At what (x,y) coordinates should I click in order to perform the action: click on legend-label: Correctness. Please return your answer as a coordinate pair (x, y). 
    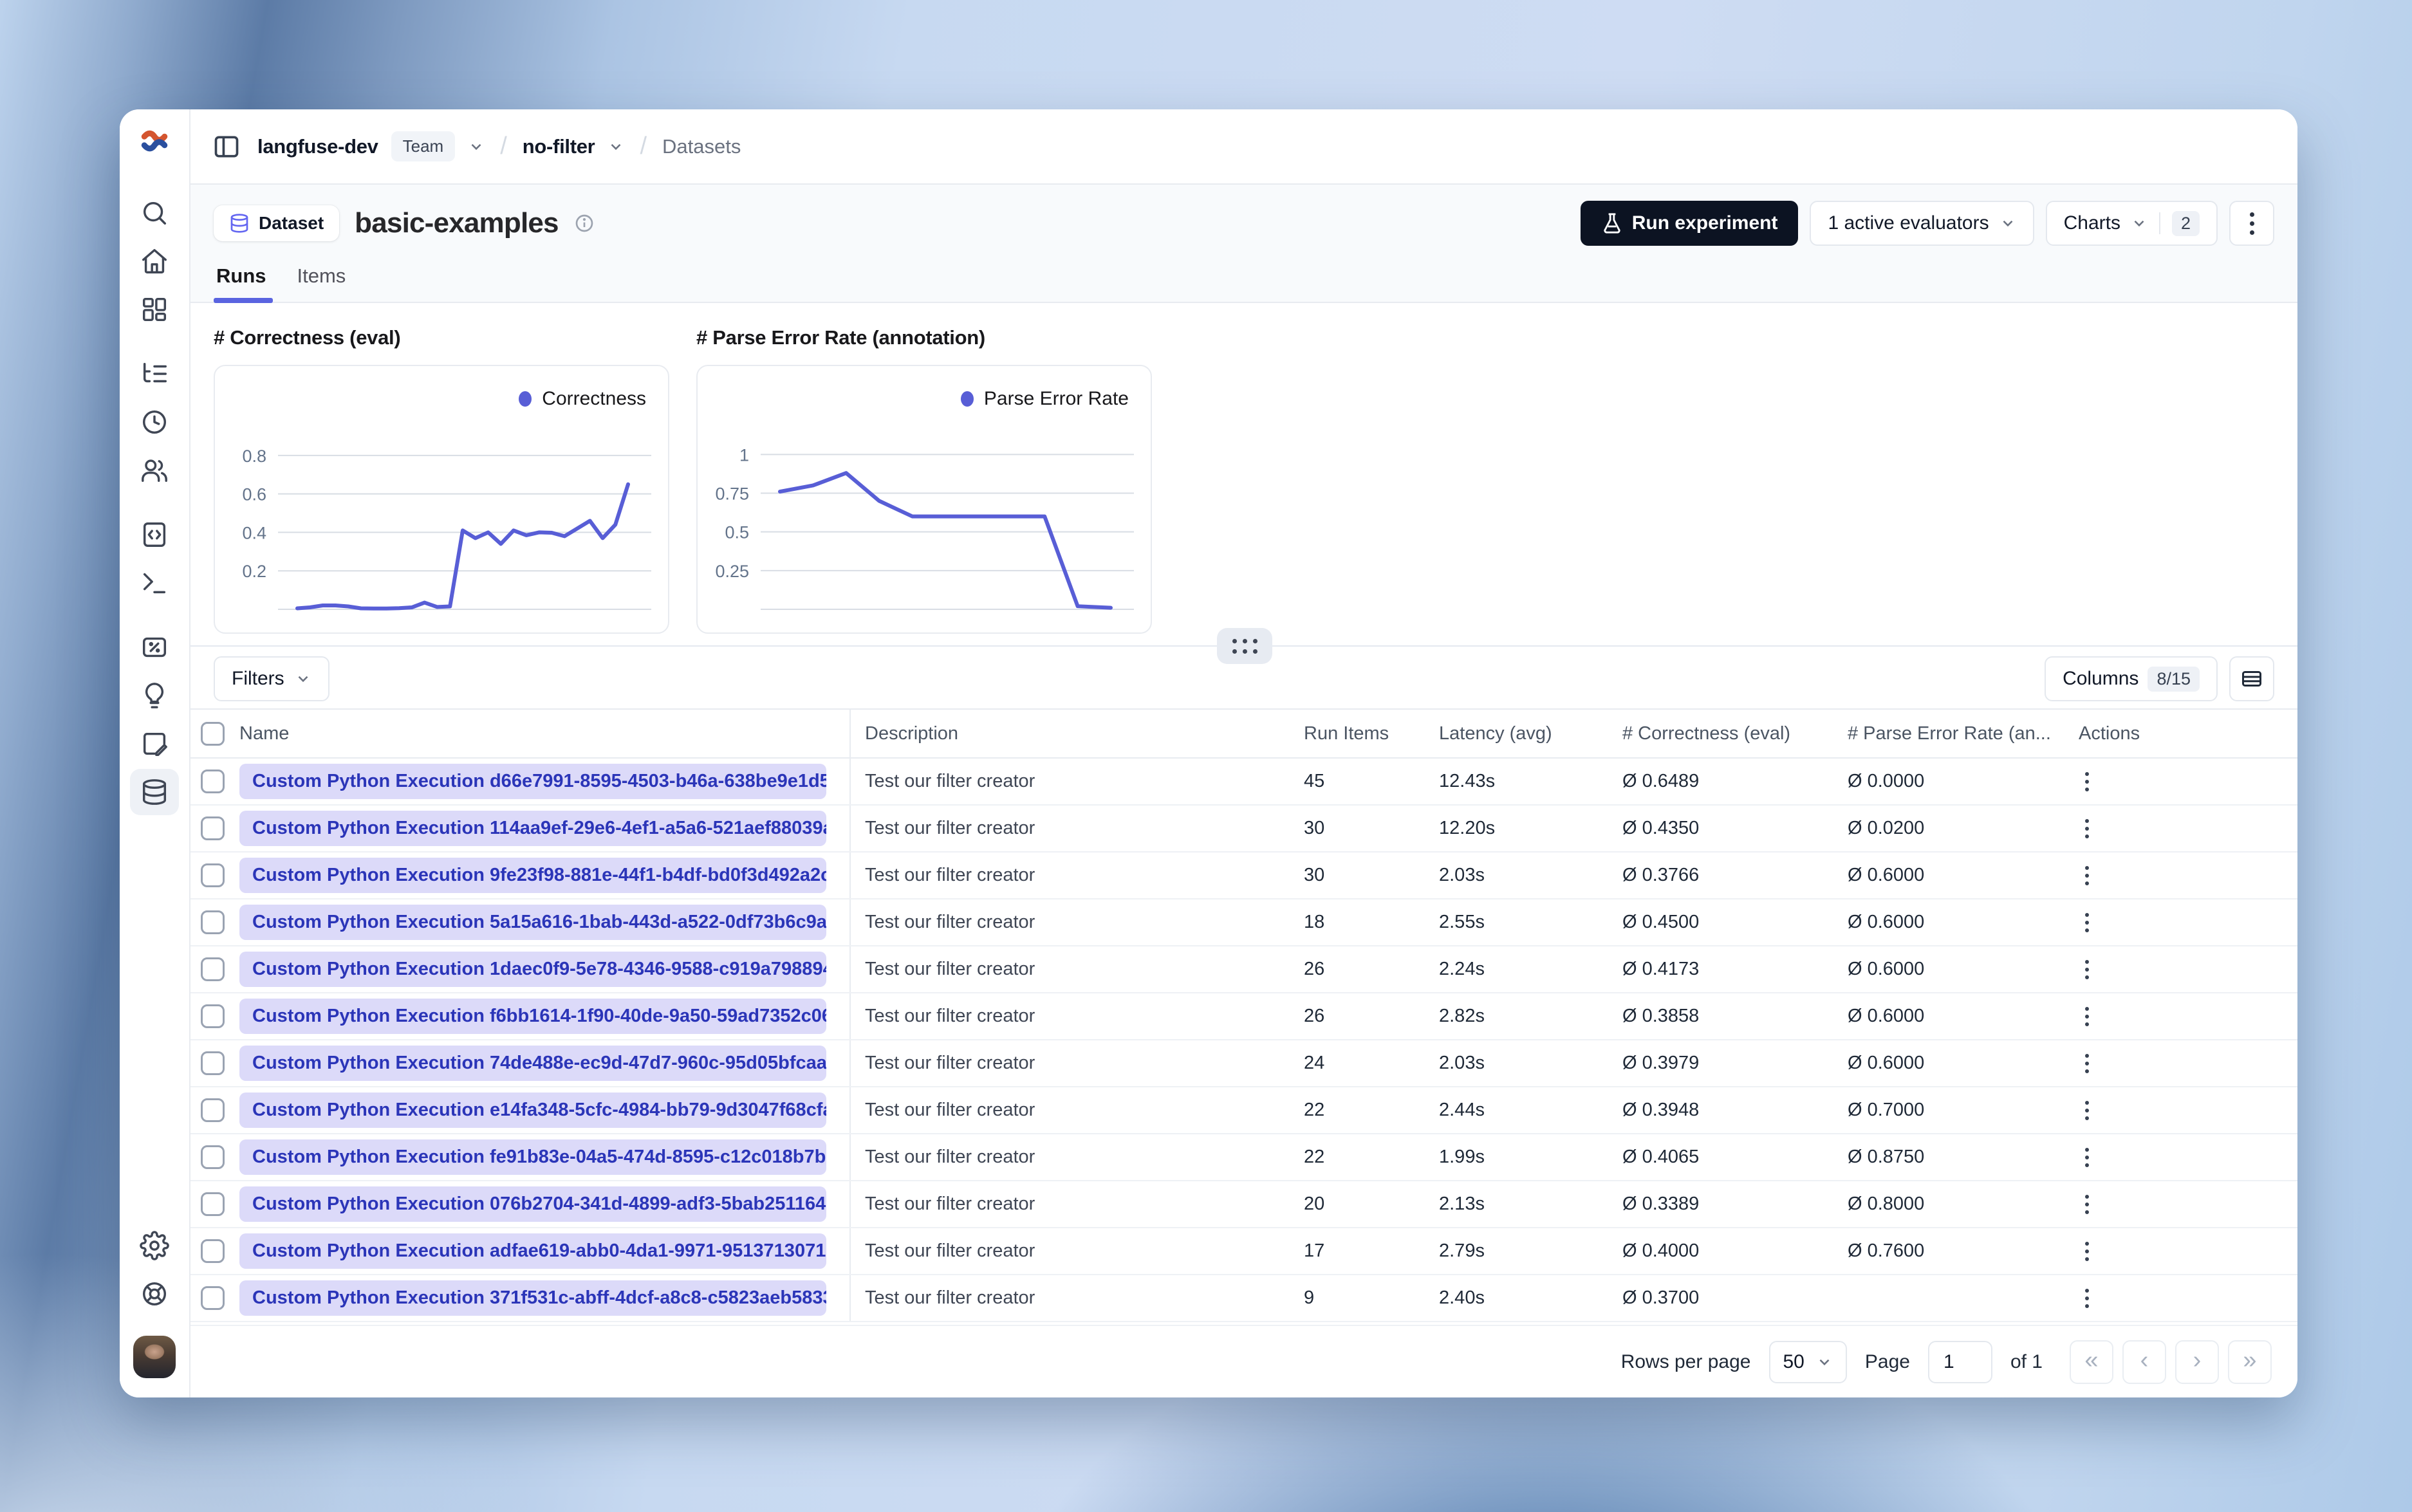
    Looking at the image, I should click on (594, 398).